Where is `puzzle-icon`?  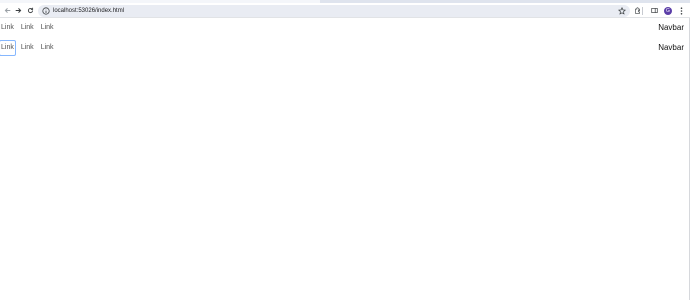
puzzle-icon is located at coordinates (637, 10).